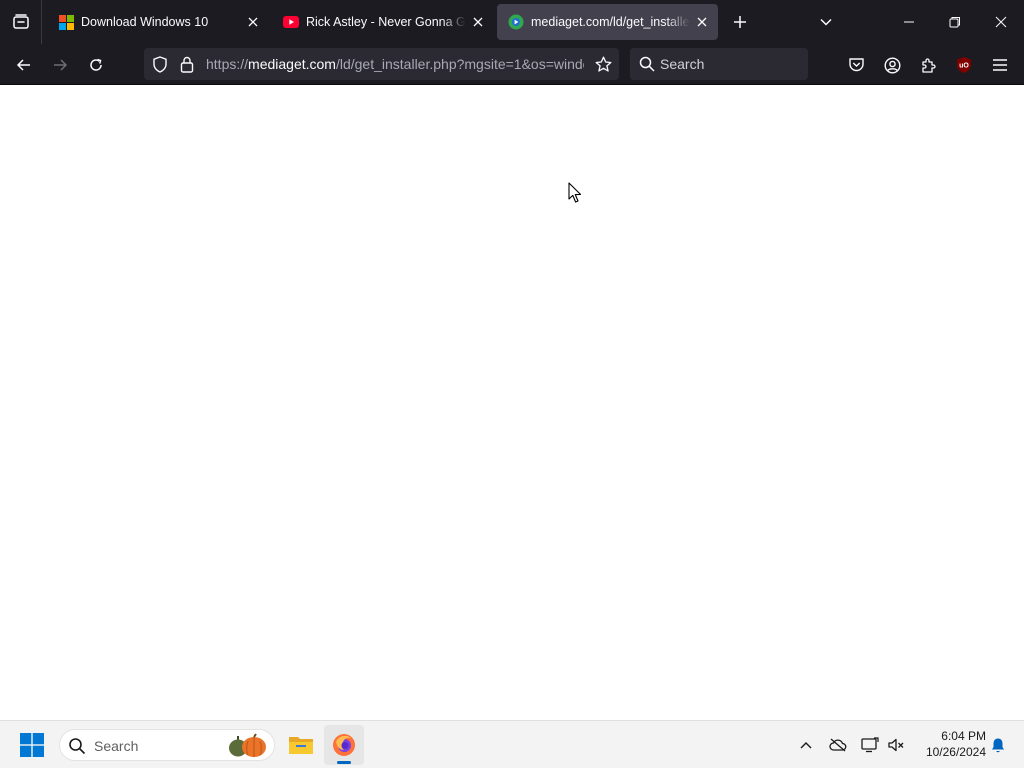 The width and height of the screenshot is (1024, 768). I want to click on monitor-network-icon, so click(870, 745).